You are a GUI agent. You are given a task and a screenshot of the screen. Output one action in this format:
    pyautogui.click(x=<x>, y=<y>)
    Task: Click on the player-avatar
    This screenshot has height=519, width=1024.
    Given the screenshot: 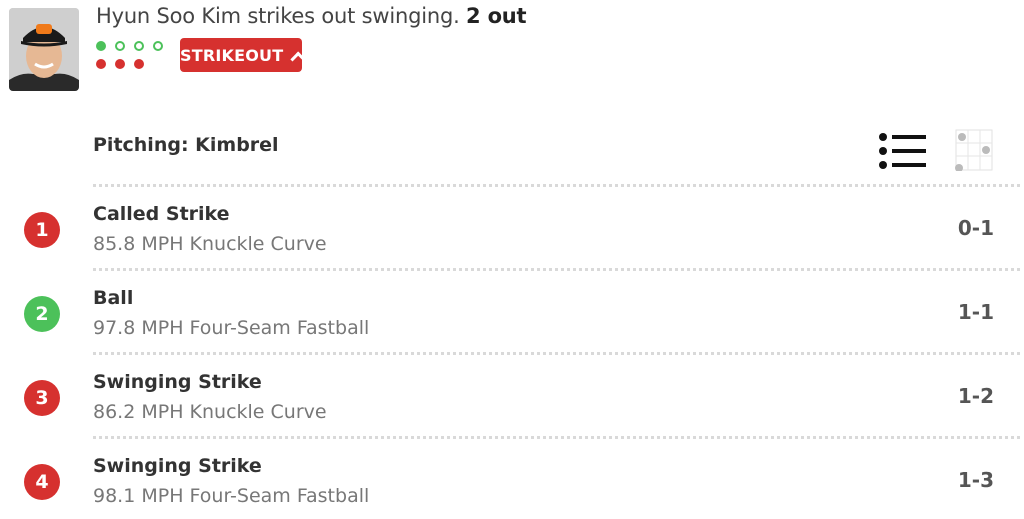 What is the action you would take?
    pyautogui.click(x=44, y=49)
    